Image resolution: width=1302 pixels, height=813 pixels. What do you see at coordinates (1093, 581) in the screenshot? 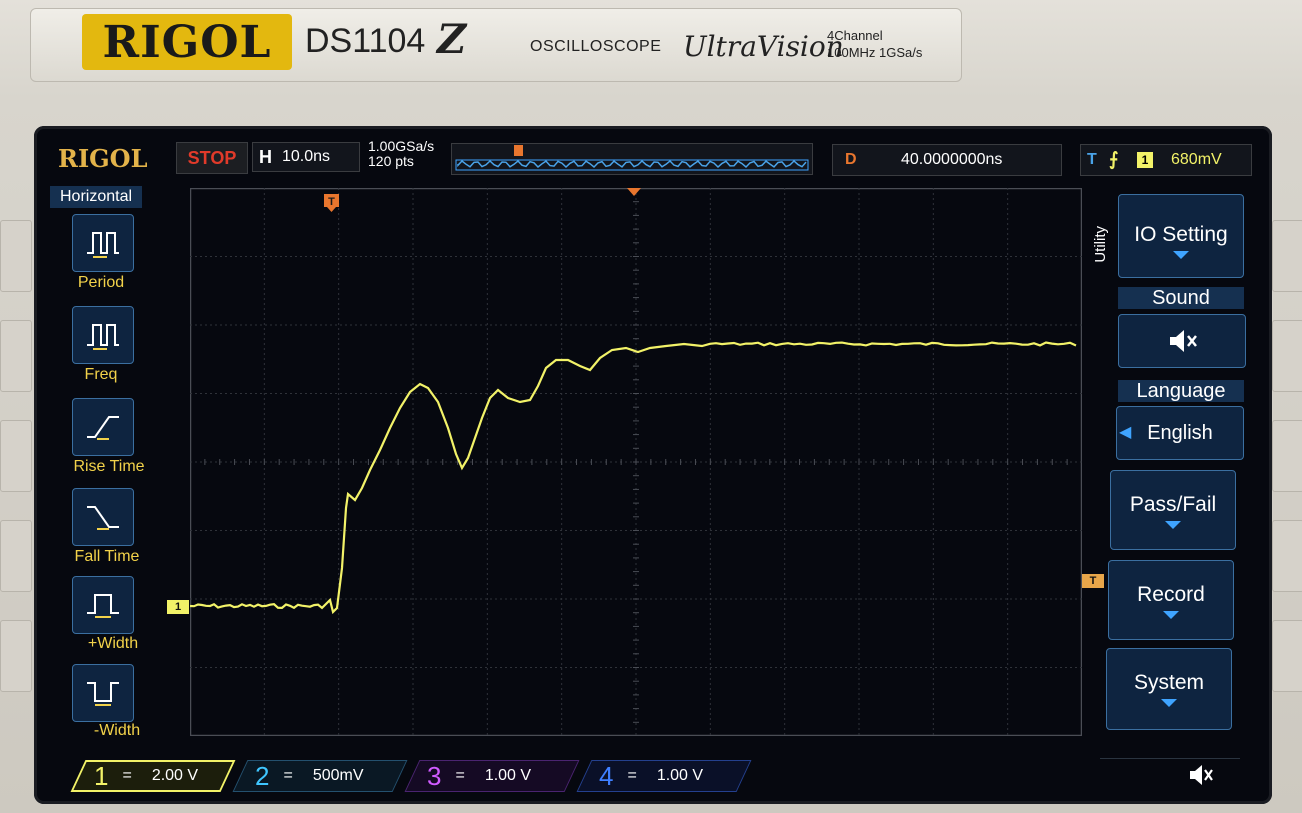
I see `trigger-level-marker: T` at bounding box center [1093, 581].